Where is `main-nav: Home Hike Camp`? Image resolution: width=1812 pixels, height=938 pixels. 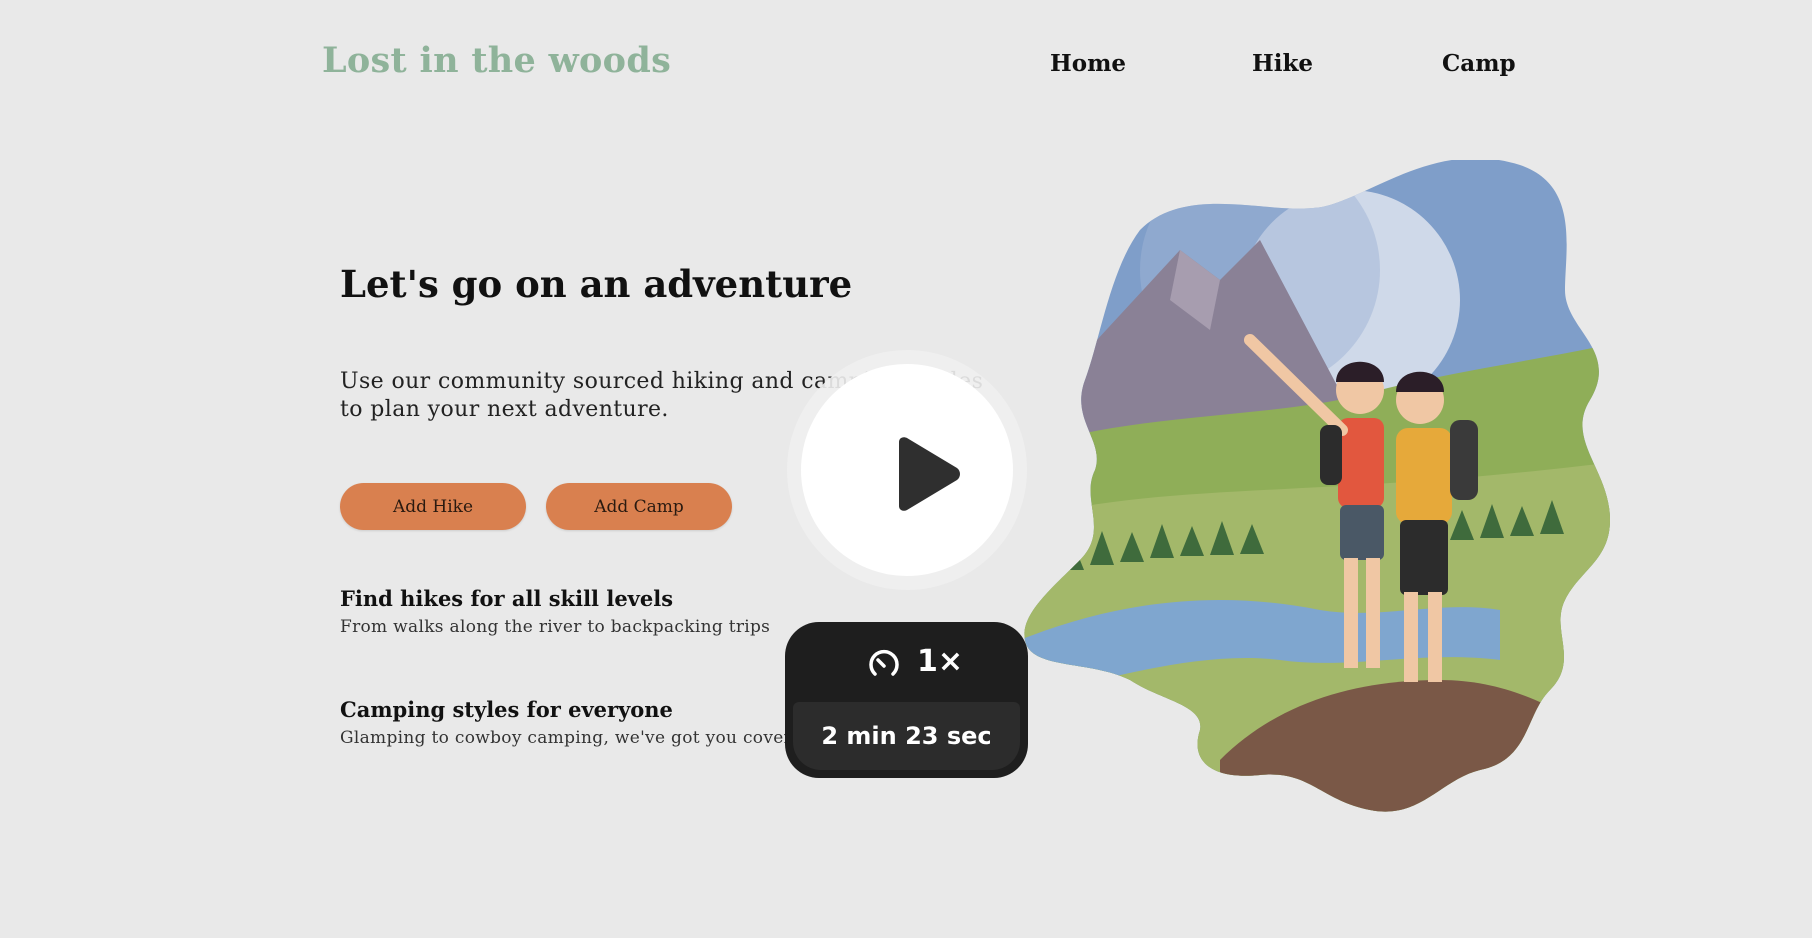 main-nav: Home Hike Camp is located at coordinates (1280, 66).